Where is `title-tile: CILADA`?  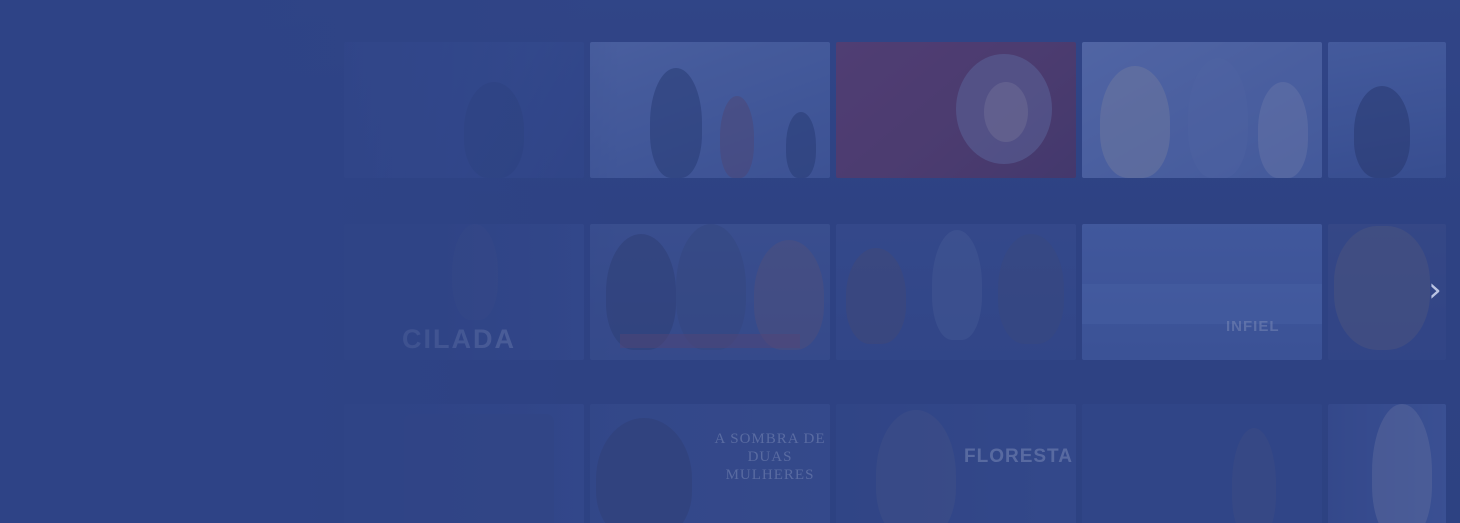
title-tile: CILADA is located at coordinates (464, 292).